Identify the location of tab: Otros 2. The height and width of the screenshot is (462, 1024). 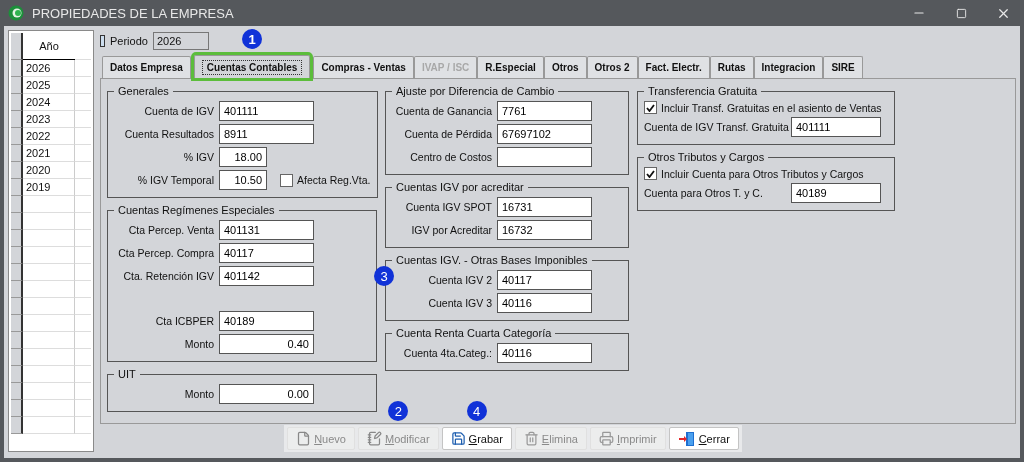
(612, 67).